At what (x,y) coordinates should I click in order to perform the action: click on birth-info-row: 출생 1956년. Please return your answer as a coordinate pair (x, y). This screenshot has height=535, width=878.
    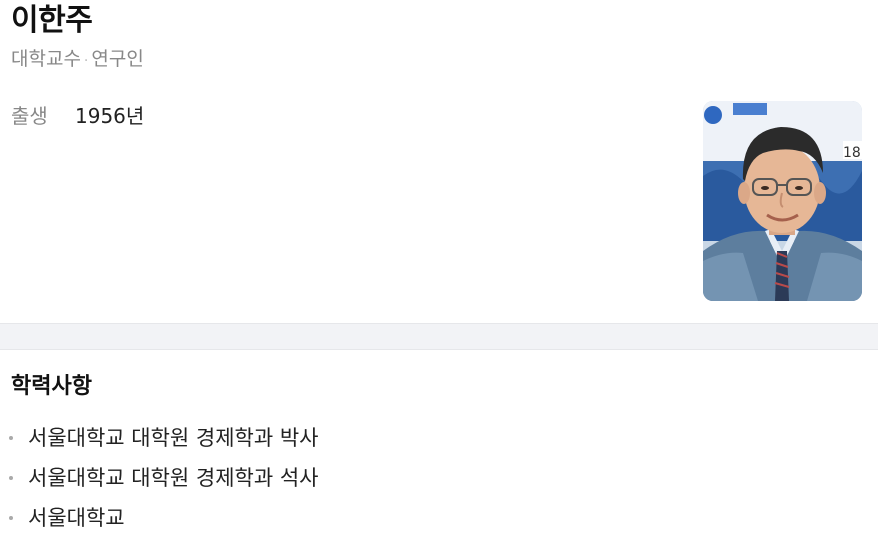
    Looking at the image, I should click on (77, 116).